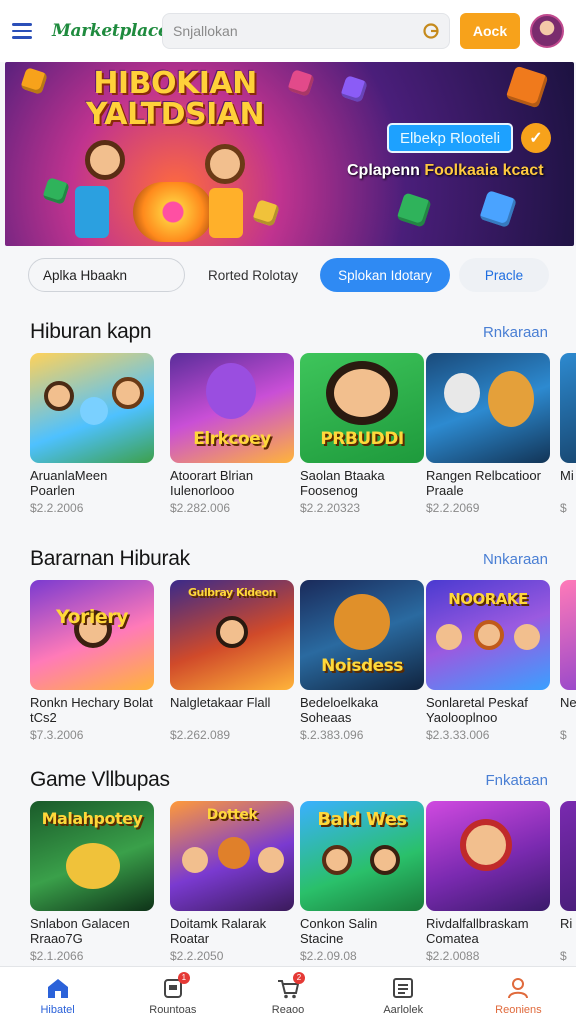 The image size is (576, 1024). I want to click on product-price: $2.2.0088, so click(453, 956).